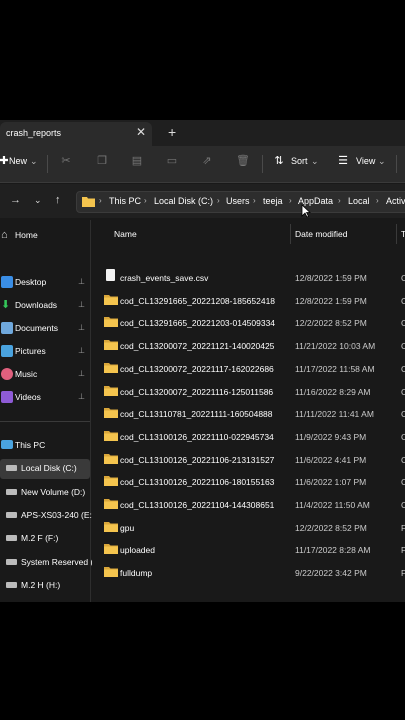 The image size is (405, 720). I want to click on column-header-name: Name, so click(125, 234).